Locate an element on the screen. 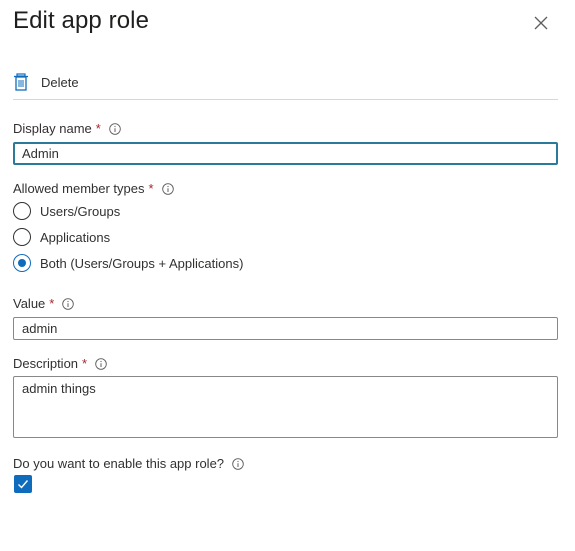 This screenshot has width=575, height=551. radio-label: Users/Groups is located at coordinates (80, 211).